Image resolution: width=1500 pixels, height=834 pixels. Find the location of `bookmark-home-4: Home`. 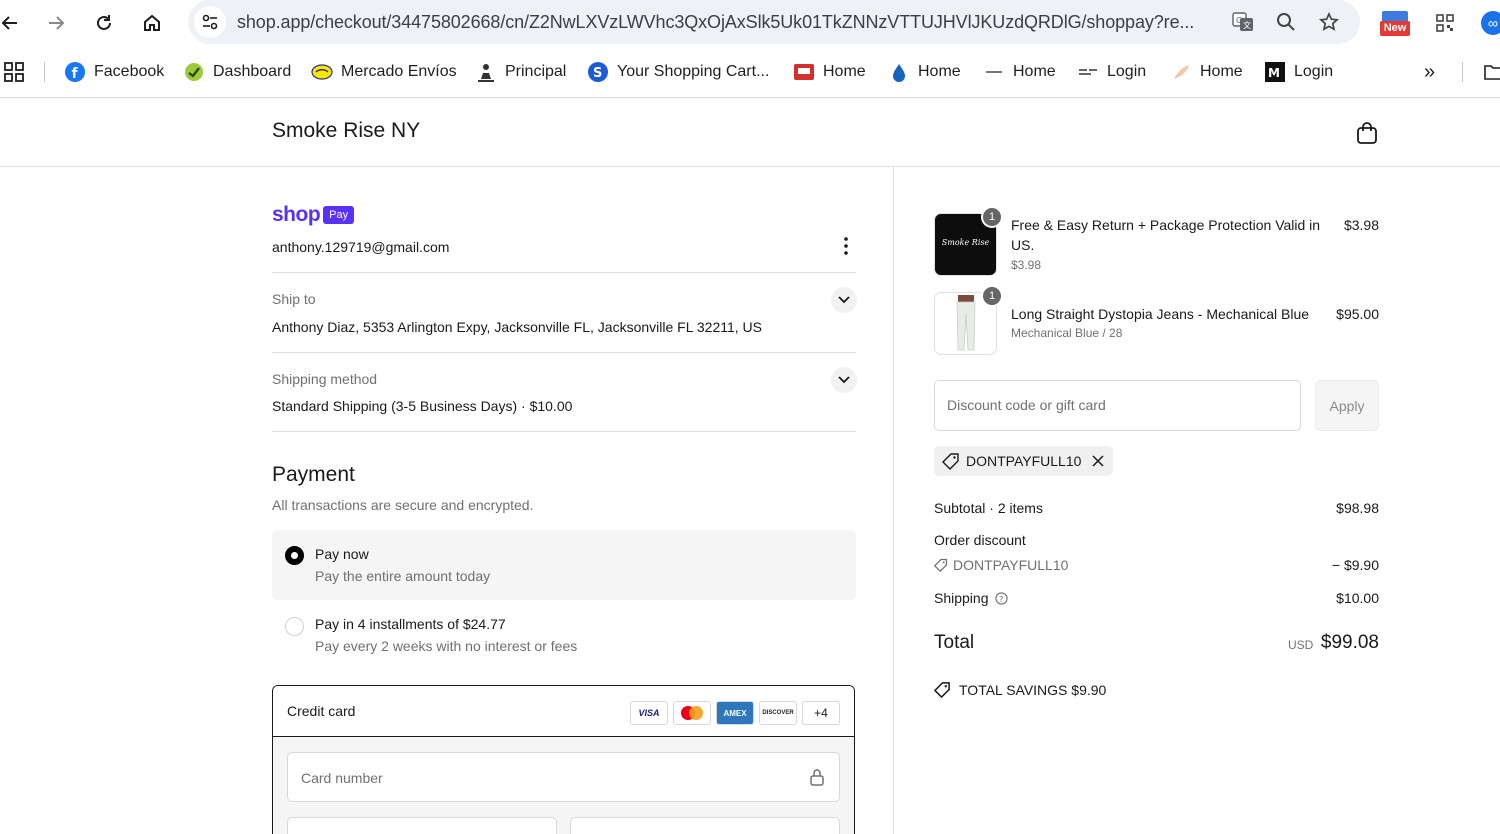

bookmark-home-4: Home is located at coordinates (1206, 72).